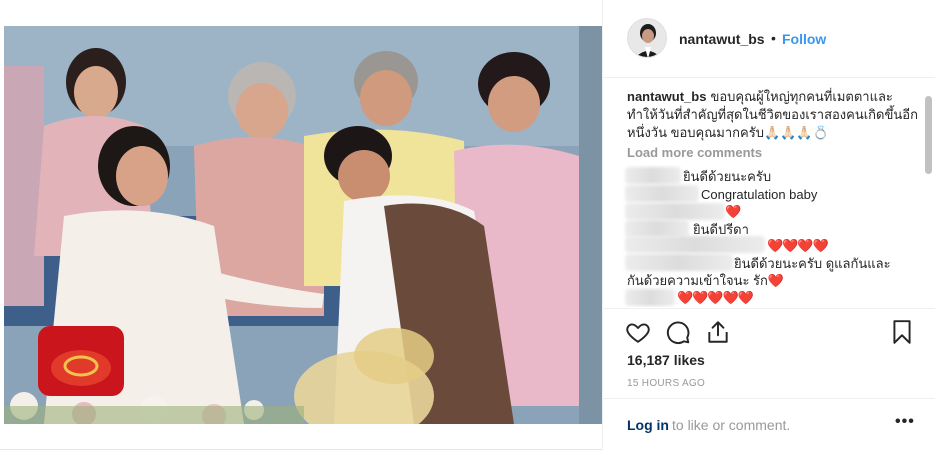 This screenshot has width=935, height=450. I want to click on comment-icon, so click(678, 332).